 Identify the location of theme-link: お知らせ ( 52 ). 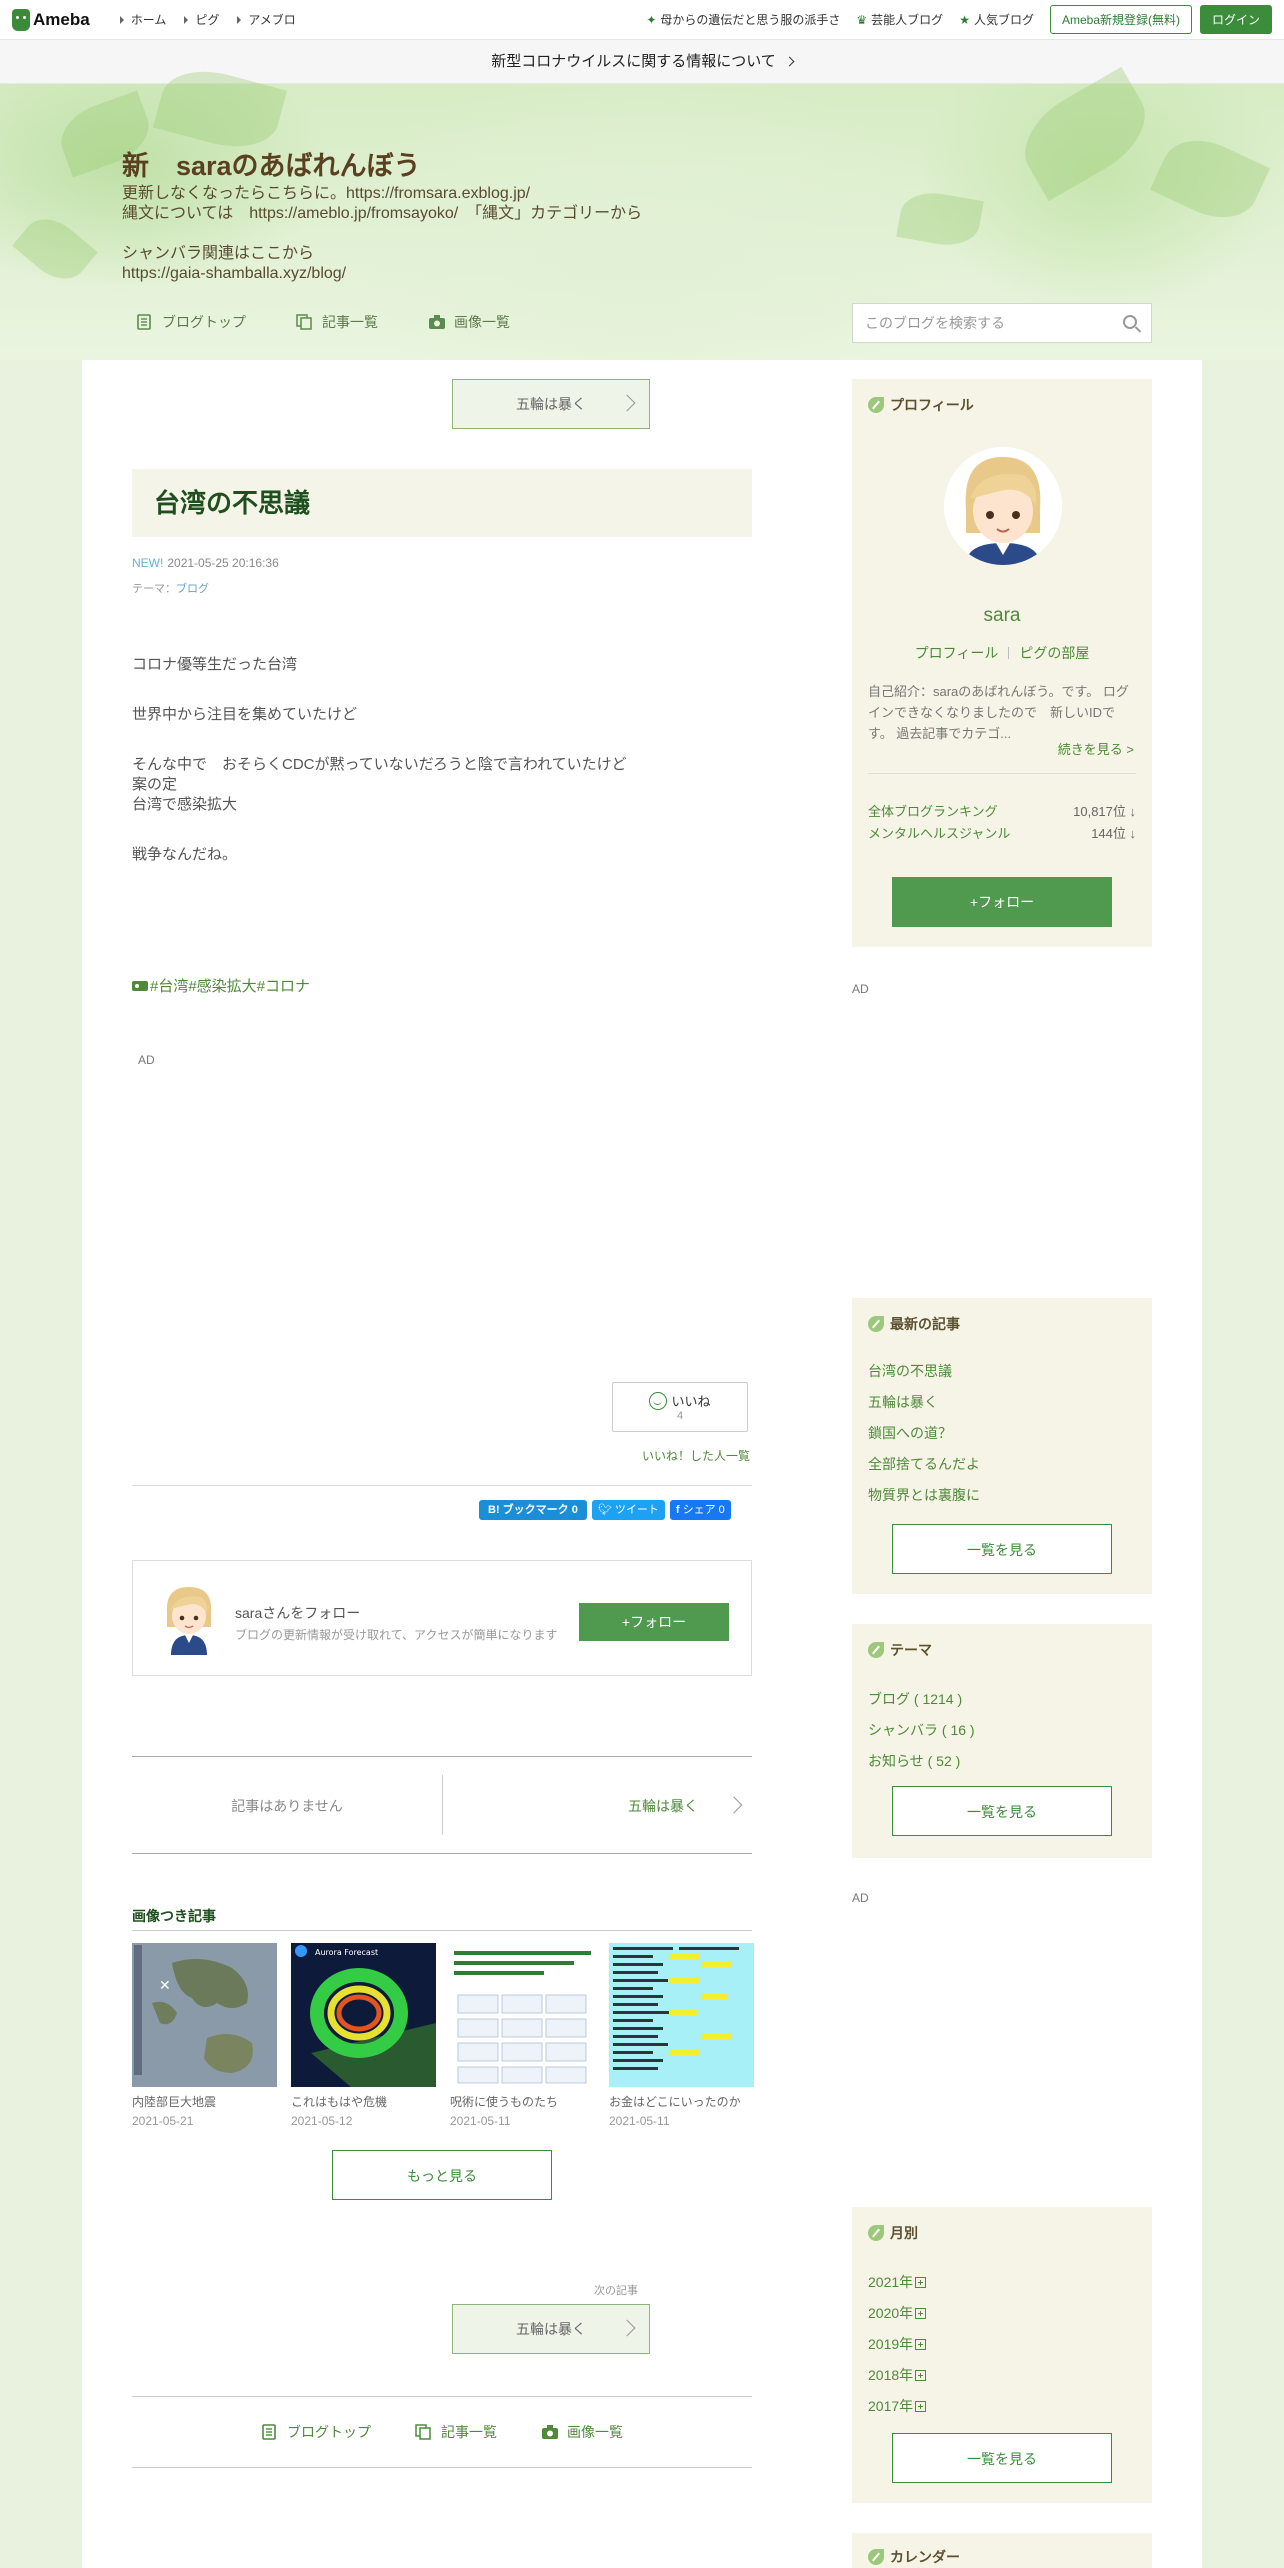
(914, 1761).